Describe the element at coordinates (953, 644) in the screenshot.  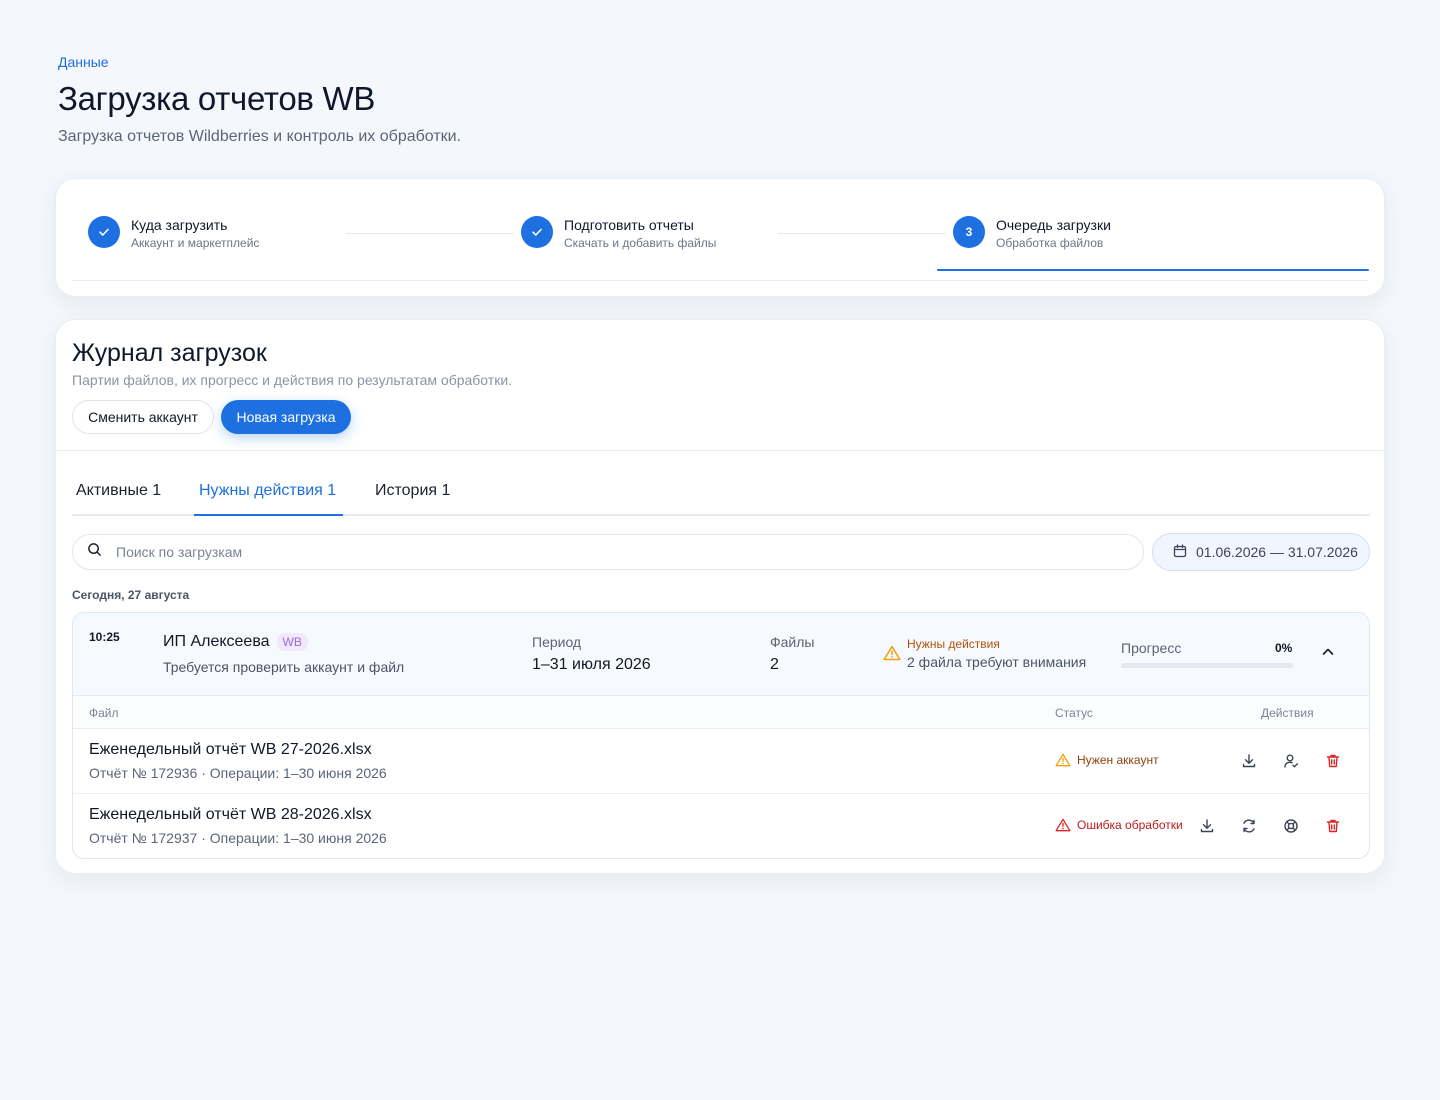
I see `warning-title: Нужны действия` at that location.